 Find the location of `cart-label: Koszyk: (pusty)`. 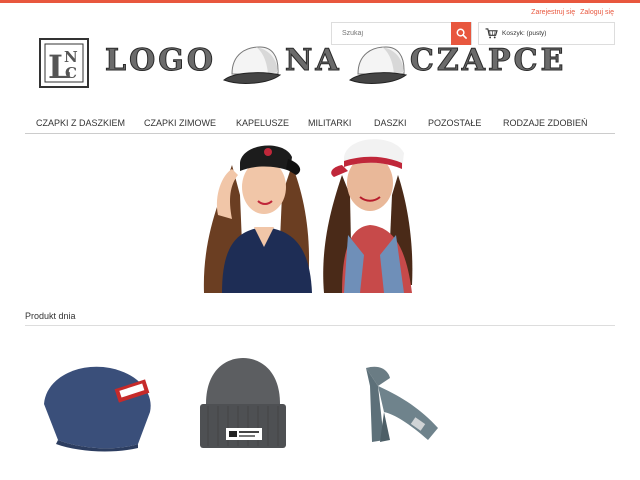

cart-label: Koszyk: (pusty) is located at coordinates (524, 33).